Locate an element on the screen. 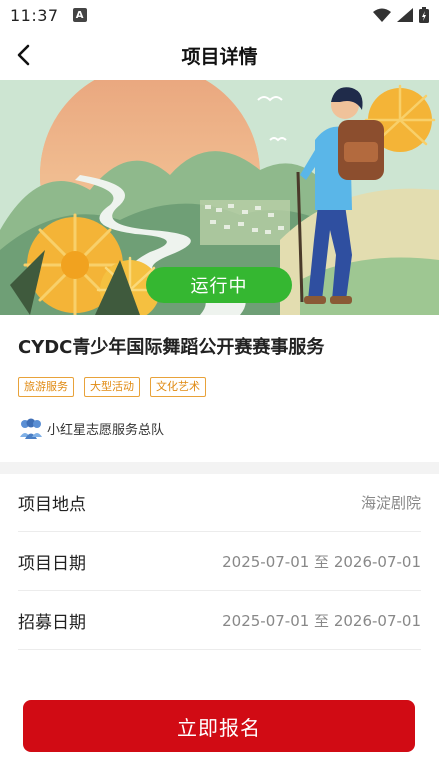 The width and height of the screenshot is (439, 782). detail-row-location: 项目地点 海淀剧院 is located at coordinates (219, 503).